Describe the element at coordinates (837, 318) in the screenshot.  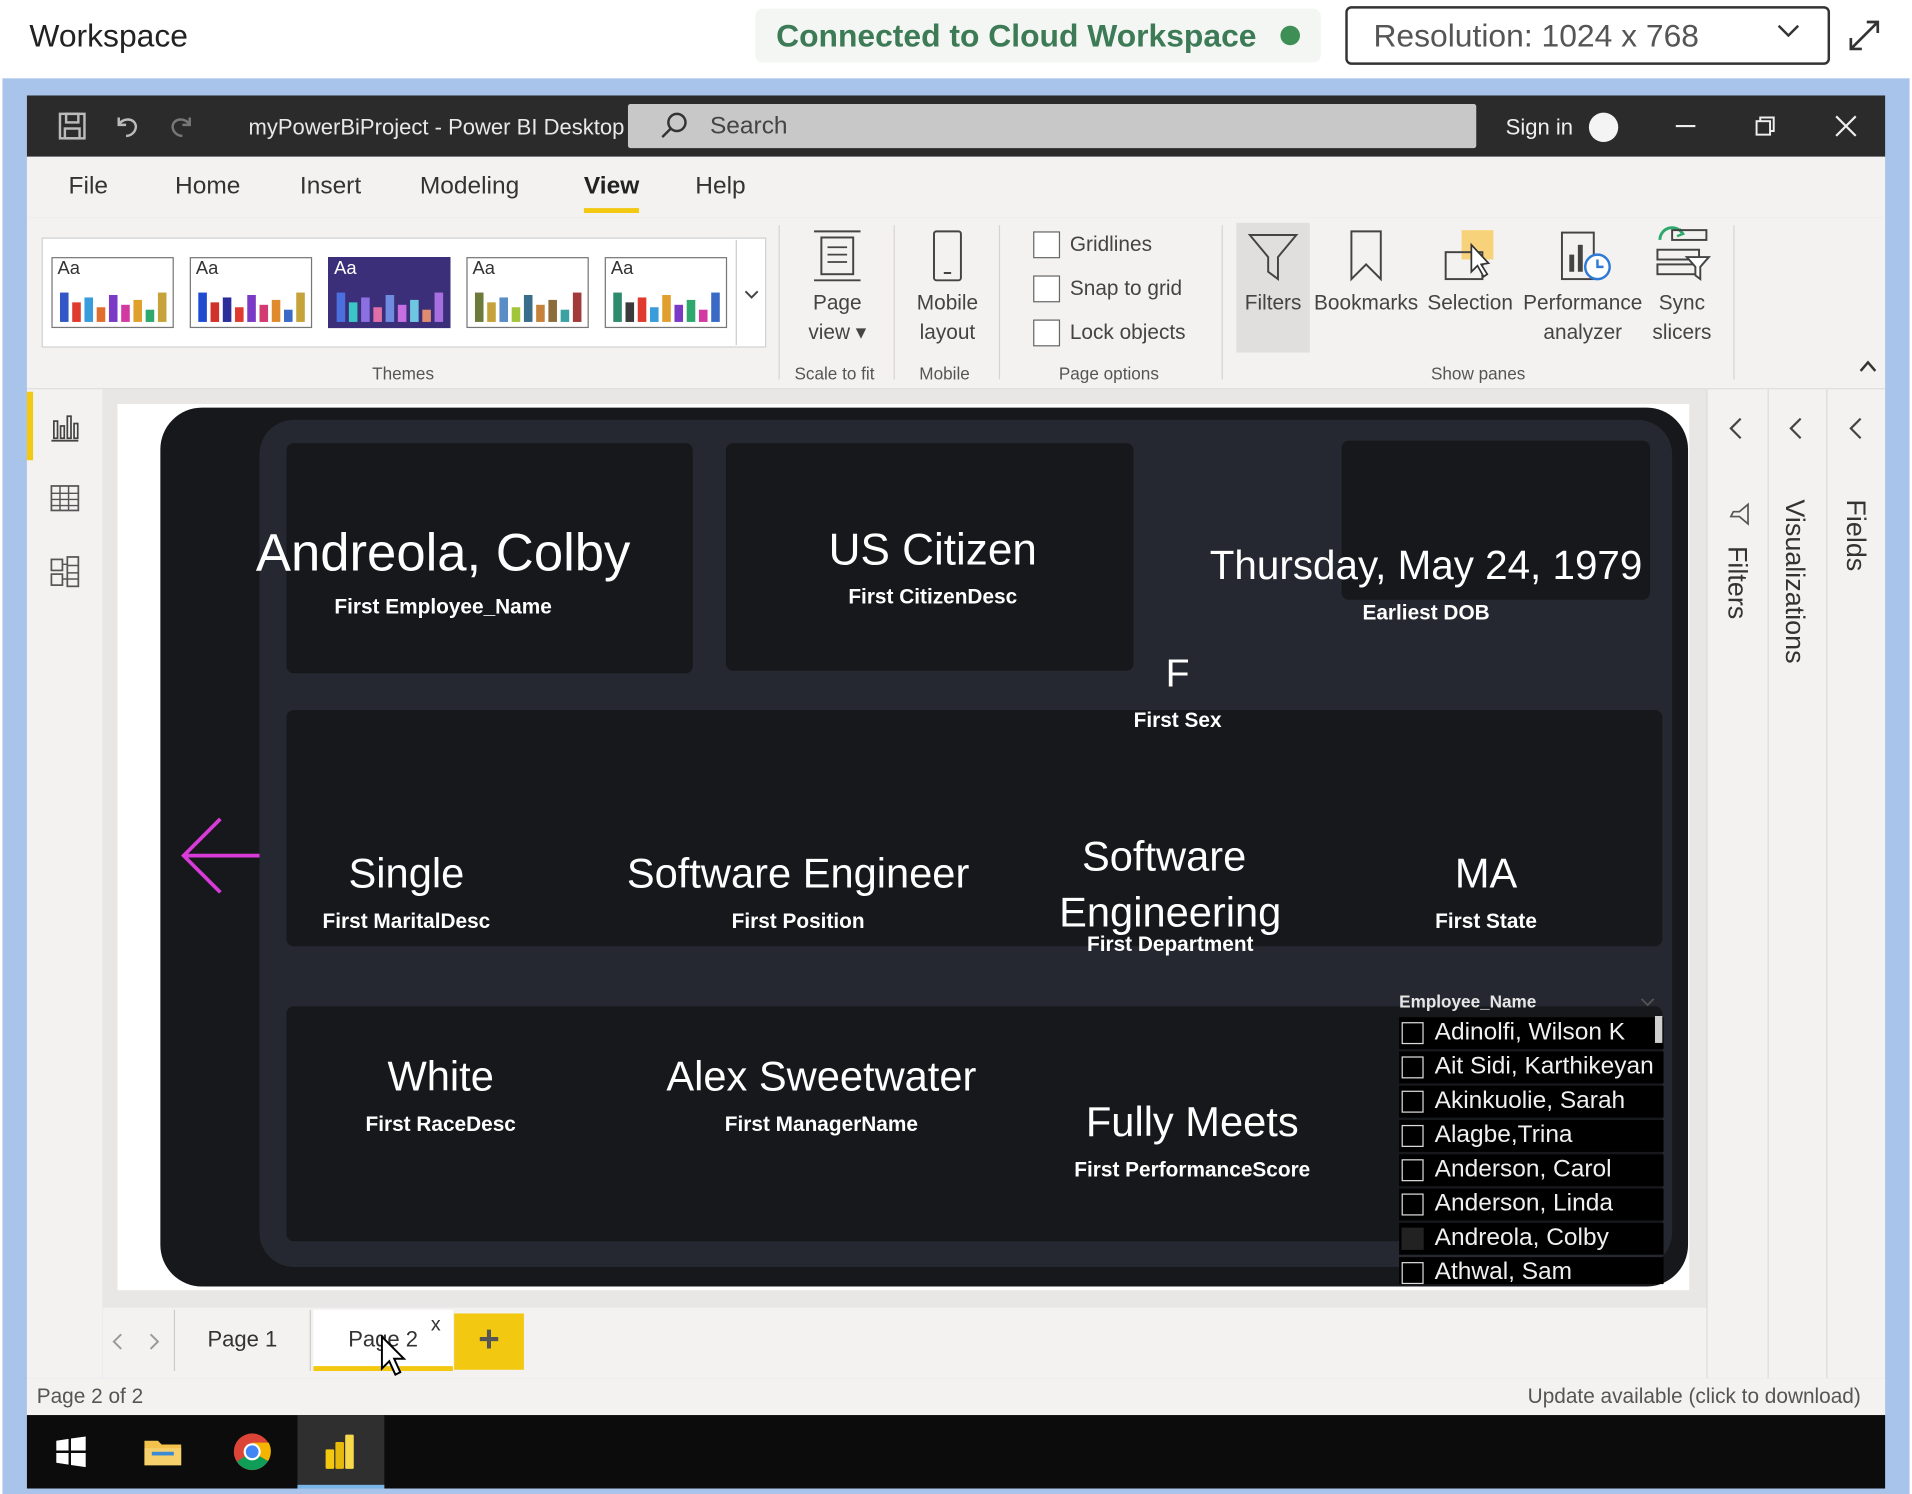
I see `page-view-label: Page view ▾` at that location.